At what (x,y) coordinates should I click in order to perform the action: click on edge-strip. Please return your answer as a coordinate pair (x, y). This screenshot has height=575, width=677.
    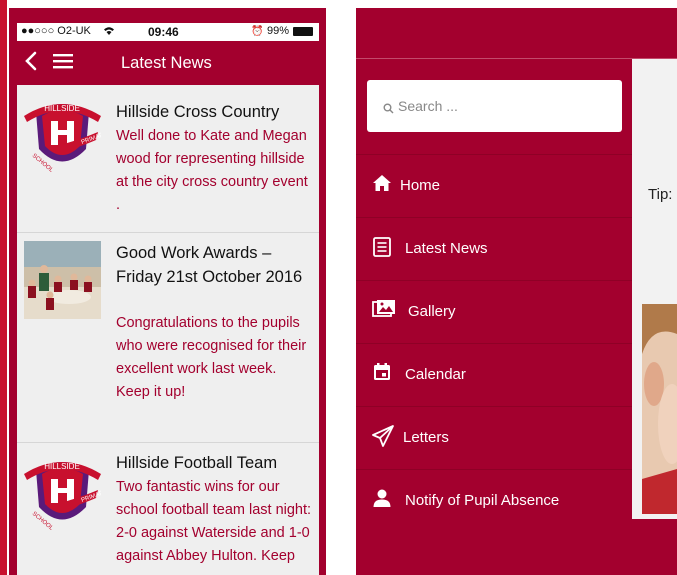
    Looking at the image, I should click on (3, 287).